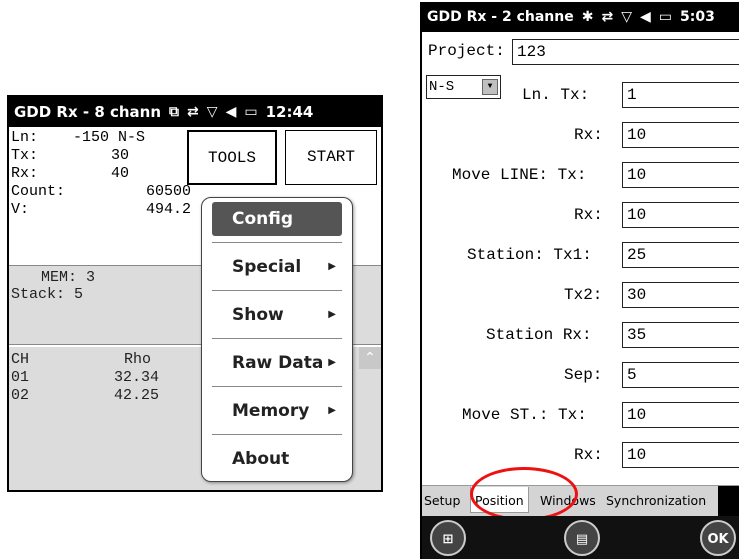 This screenshot has height=559, width=739. What do you see at coordinates (442, 500) in the screenshot?
I see `tab-setup: Setup` at bounding box center [442, 500].